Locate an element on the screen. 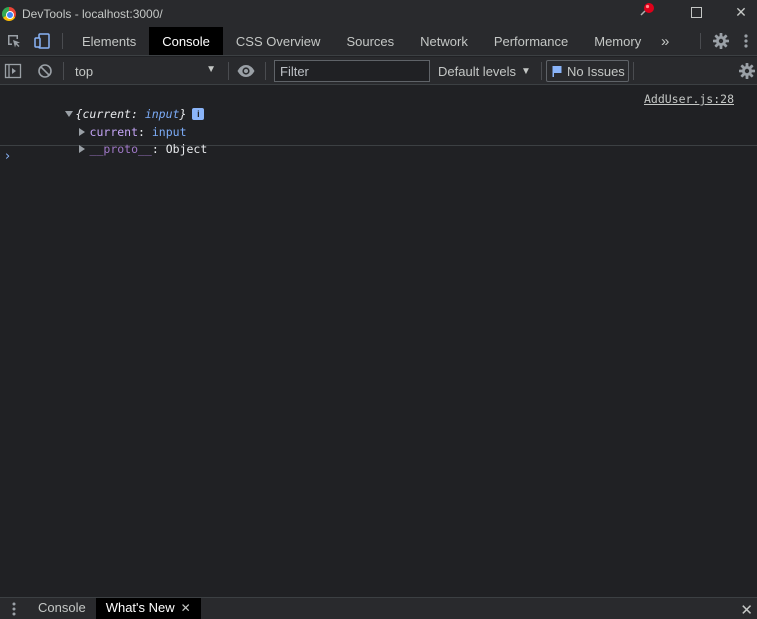 This screenshot has height=619, width=757. customize-menu-button is located at coordinates (746, 41).